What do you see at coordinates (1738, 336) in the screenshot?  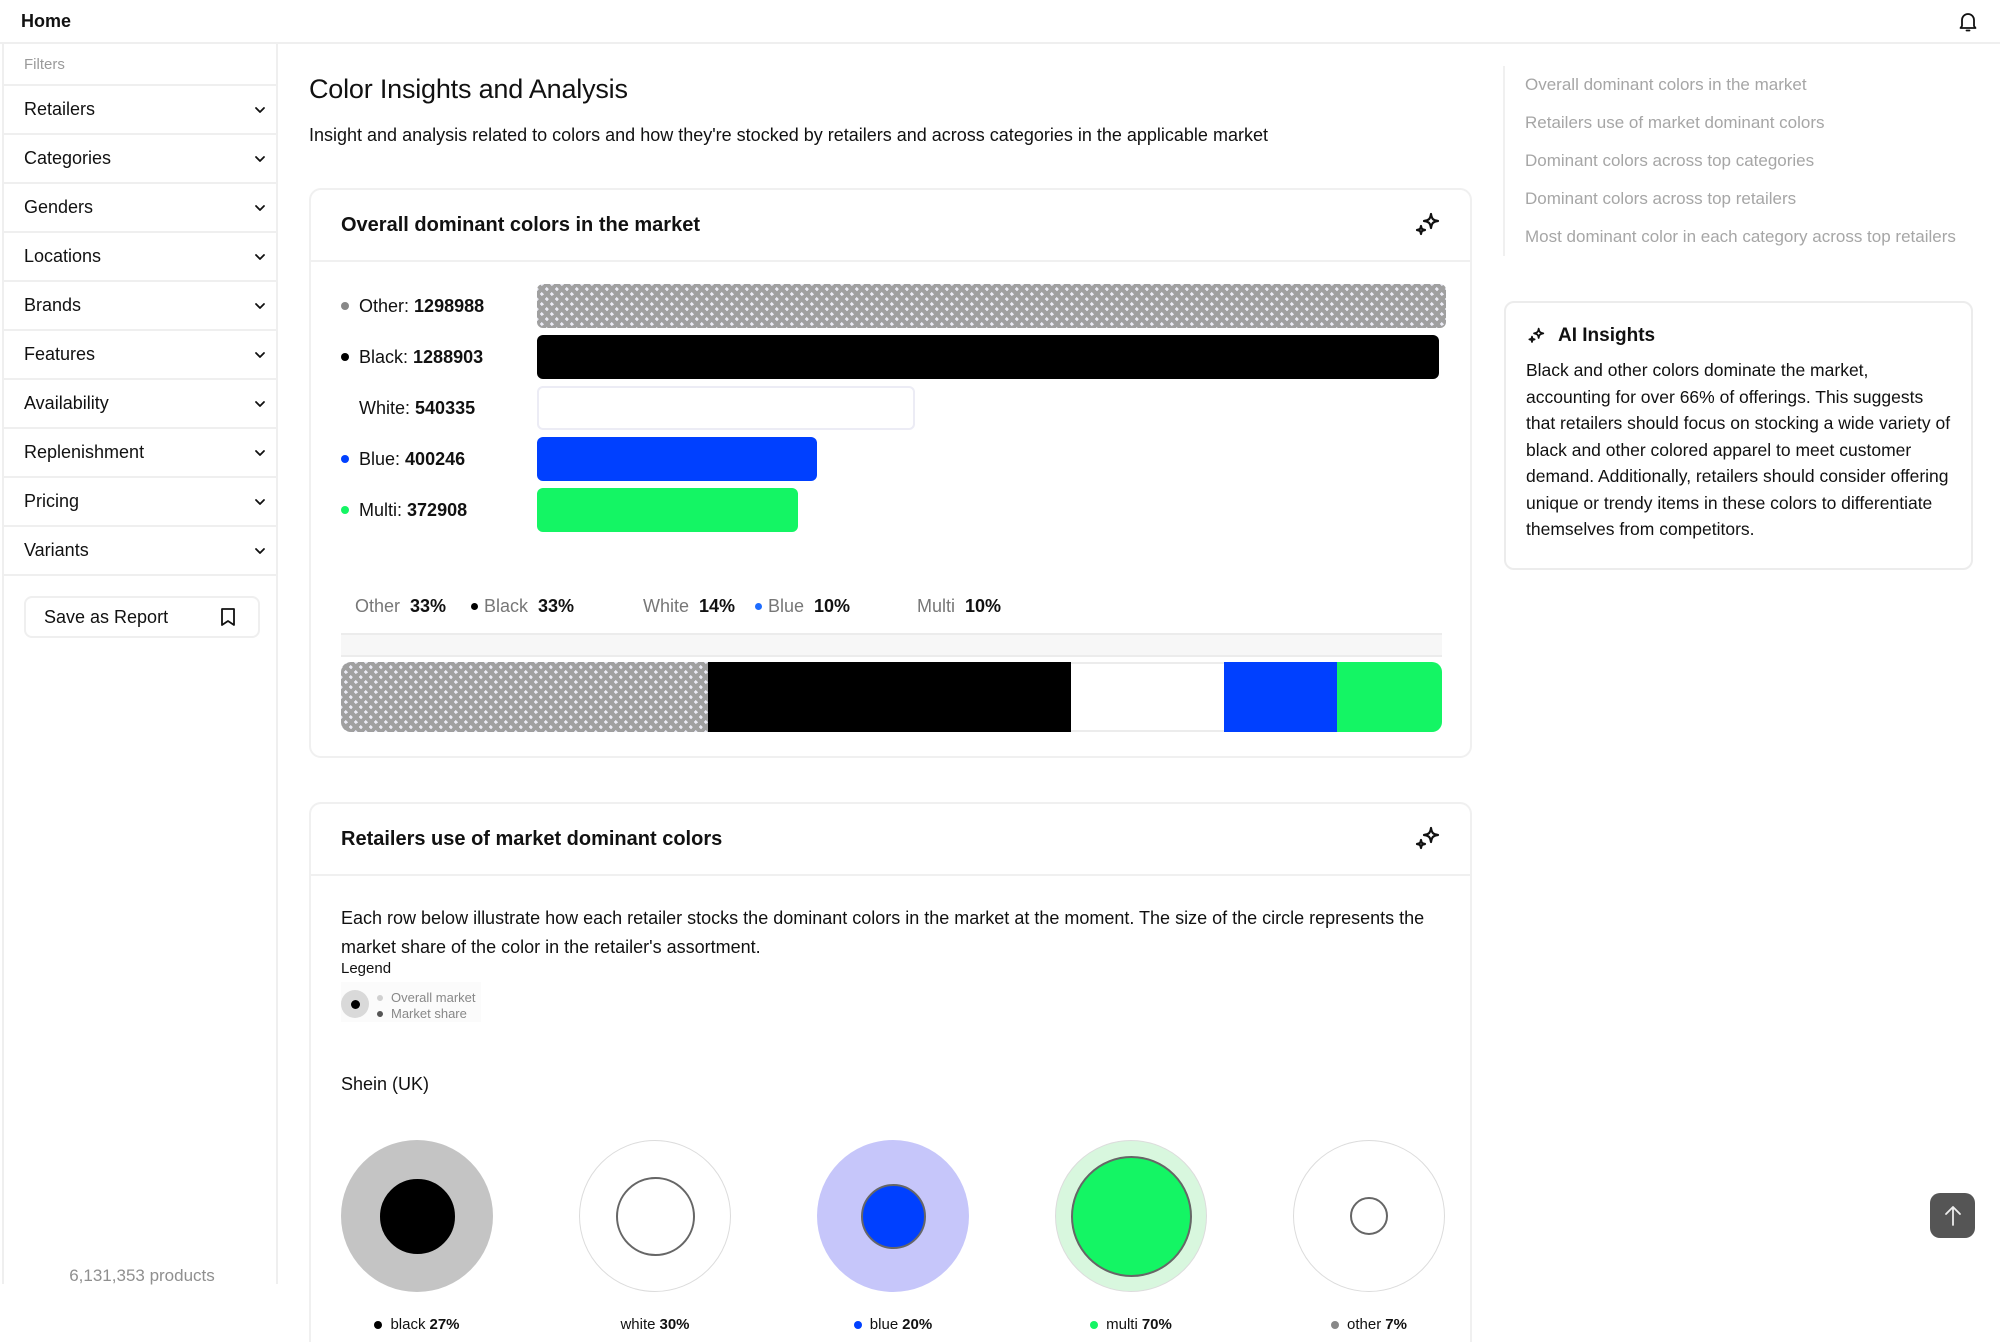 I see `ai-insights-header: AI Insights` at bounding box center [1738, 336].